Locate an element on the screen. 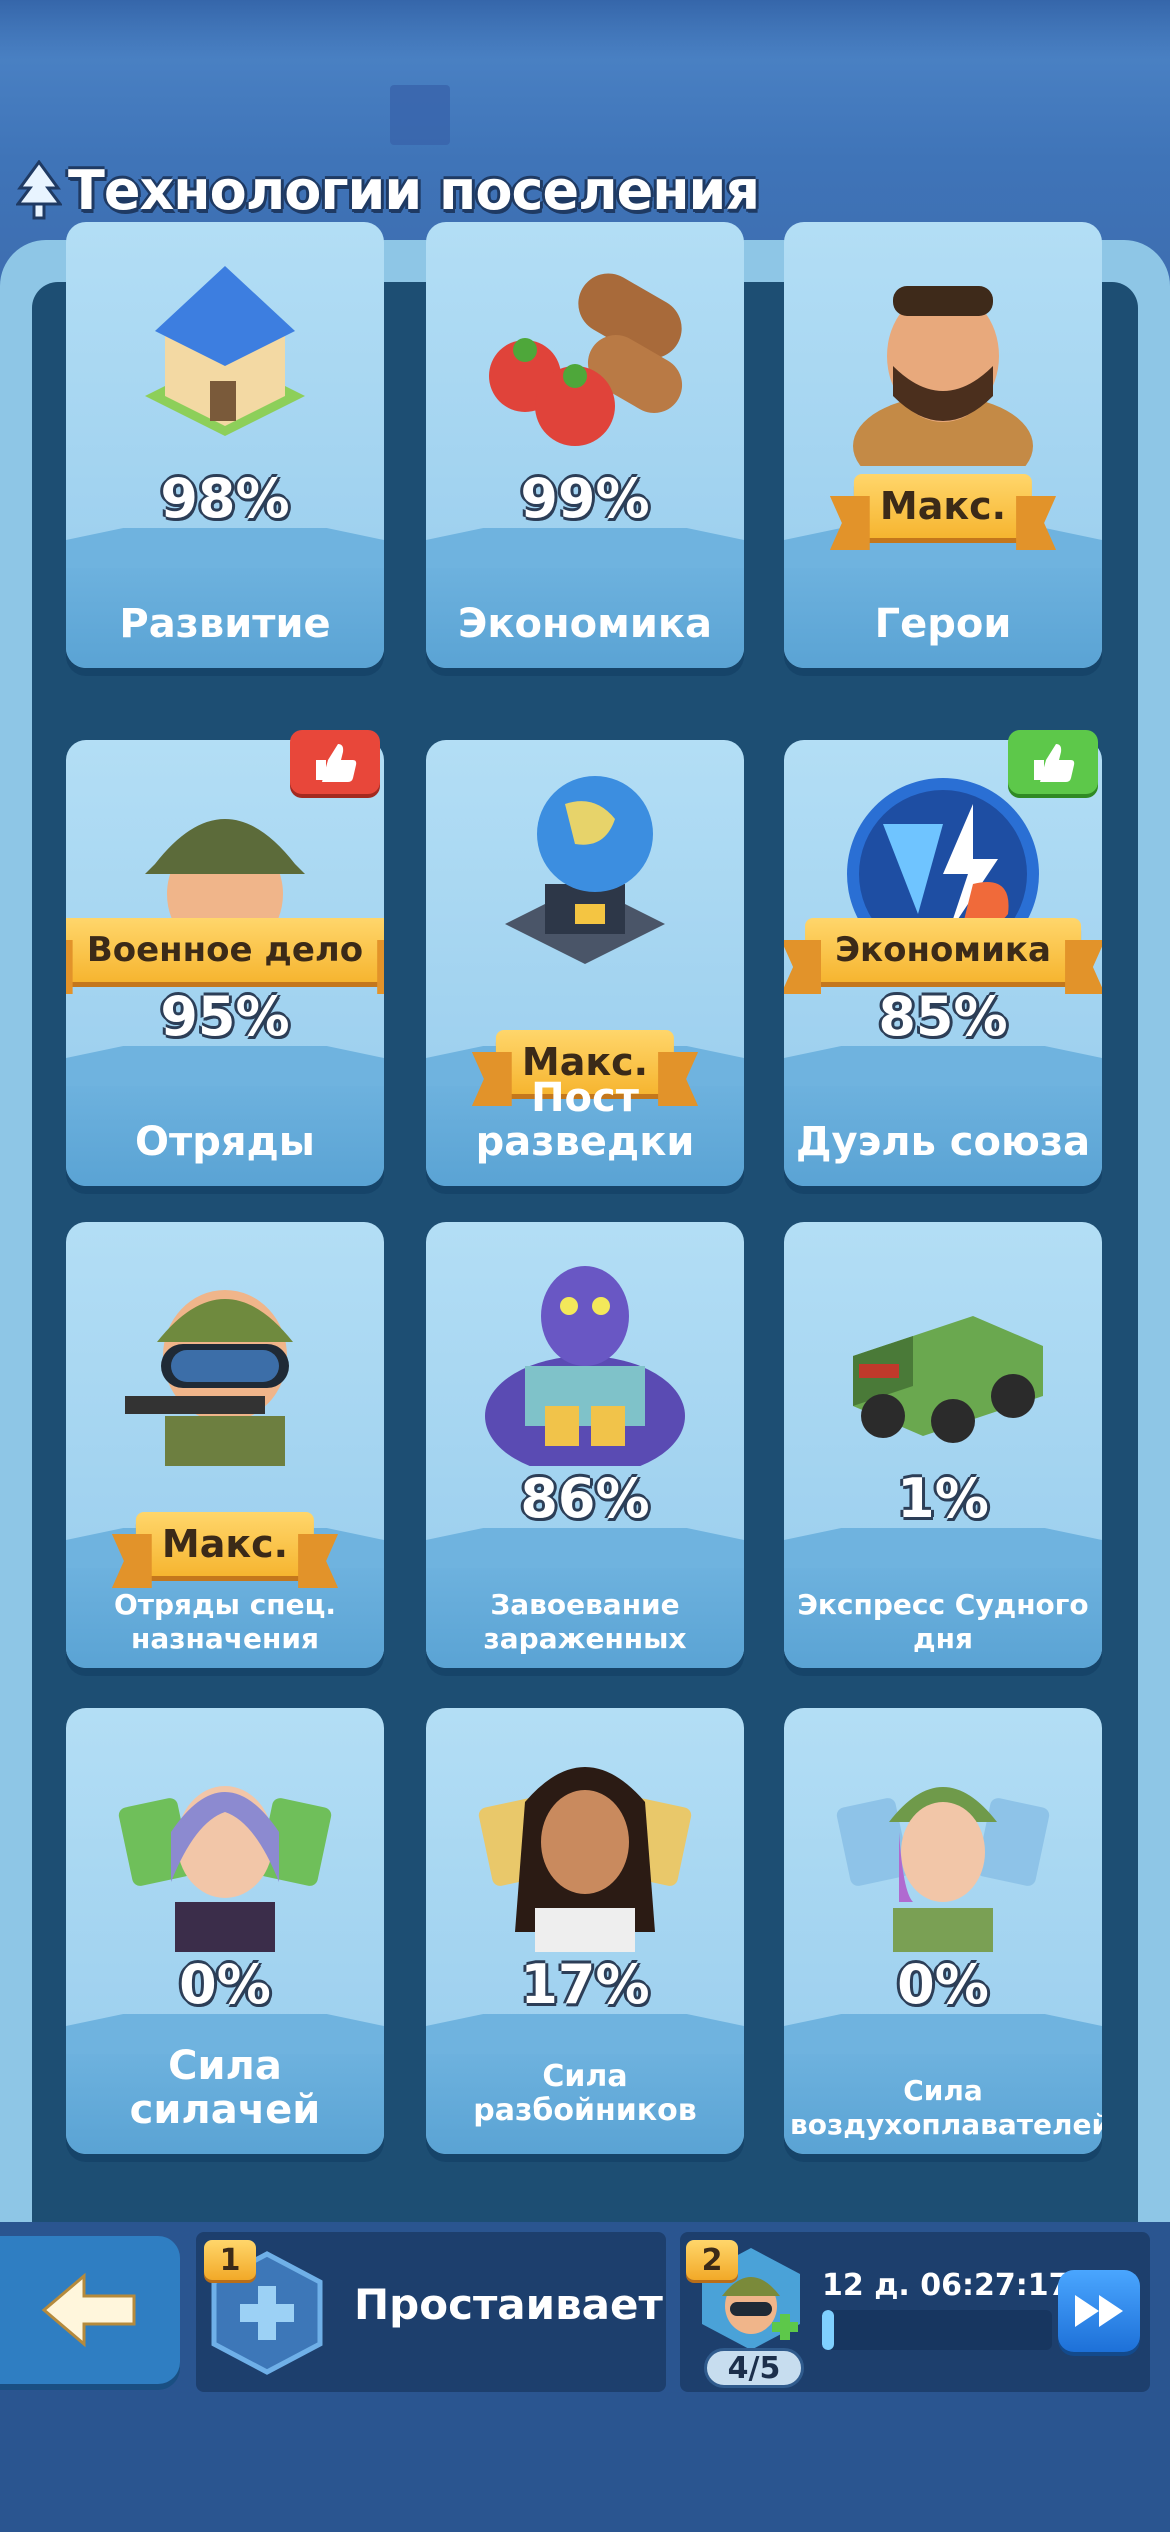 The image size is (1170, 2532). tech-card-troops: Военное дело 95% Отряды is located at coordinates (225, 963).